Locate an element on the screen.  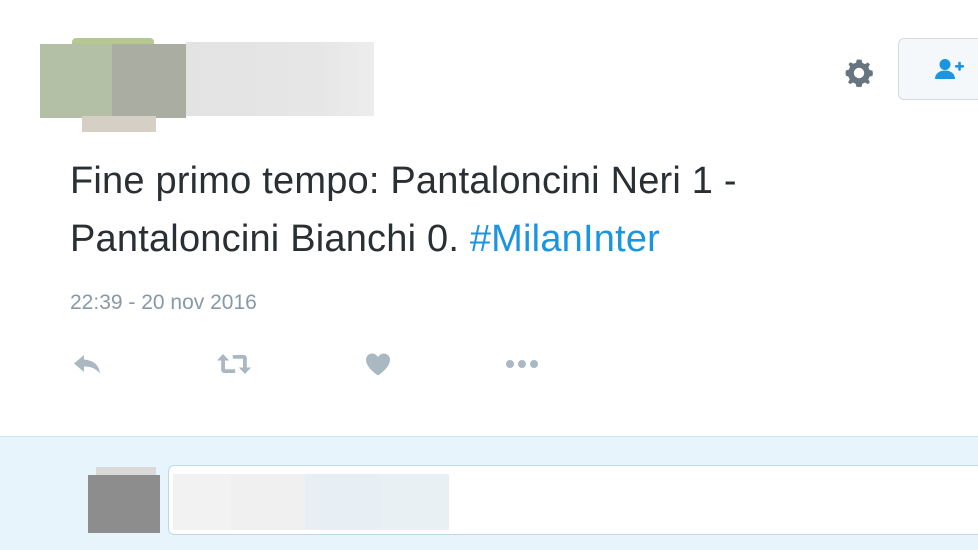
author-avatar is located at coordinates (113, 85).